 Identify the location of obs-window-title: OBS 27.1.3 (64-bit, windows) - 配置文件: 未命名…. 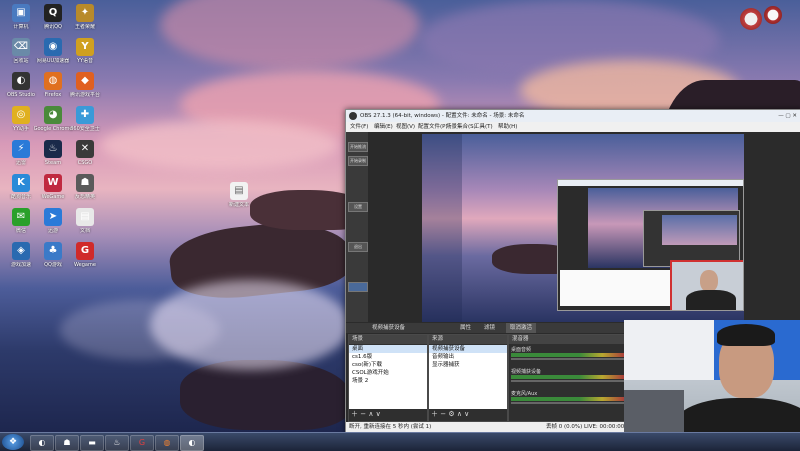
(442, 116).